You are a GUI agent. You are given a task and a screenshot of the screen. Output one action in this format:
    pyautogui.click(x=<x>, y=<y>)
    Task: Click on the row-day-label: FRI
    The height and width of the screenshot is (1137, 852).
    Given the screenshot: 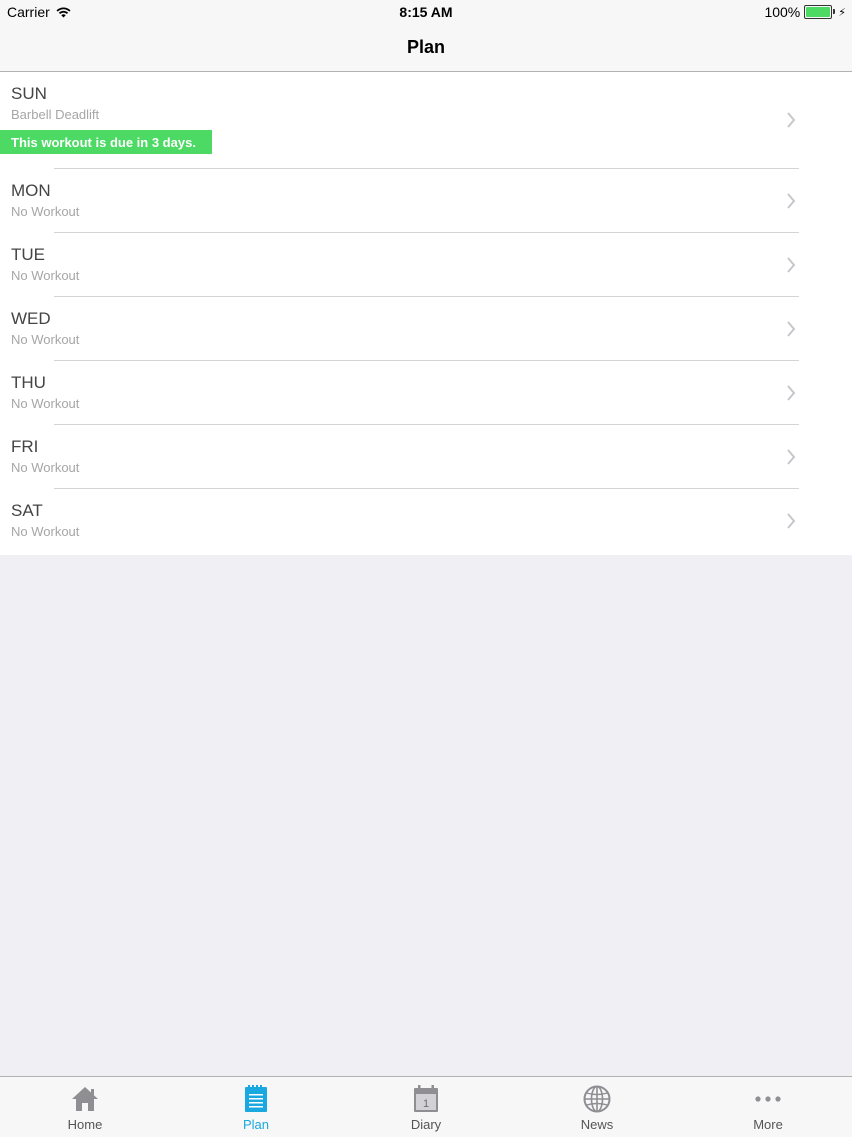 What is the action you would take?
    pyautogui.click(x=25, y=446)
    